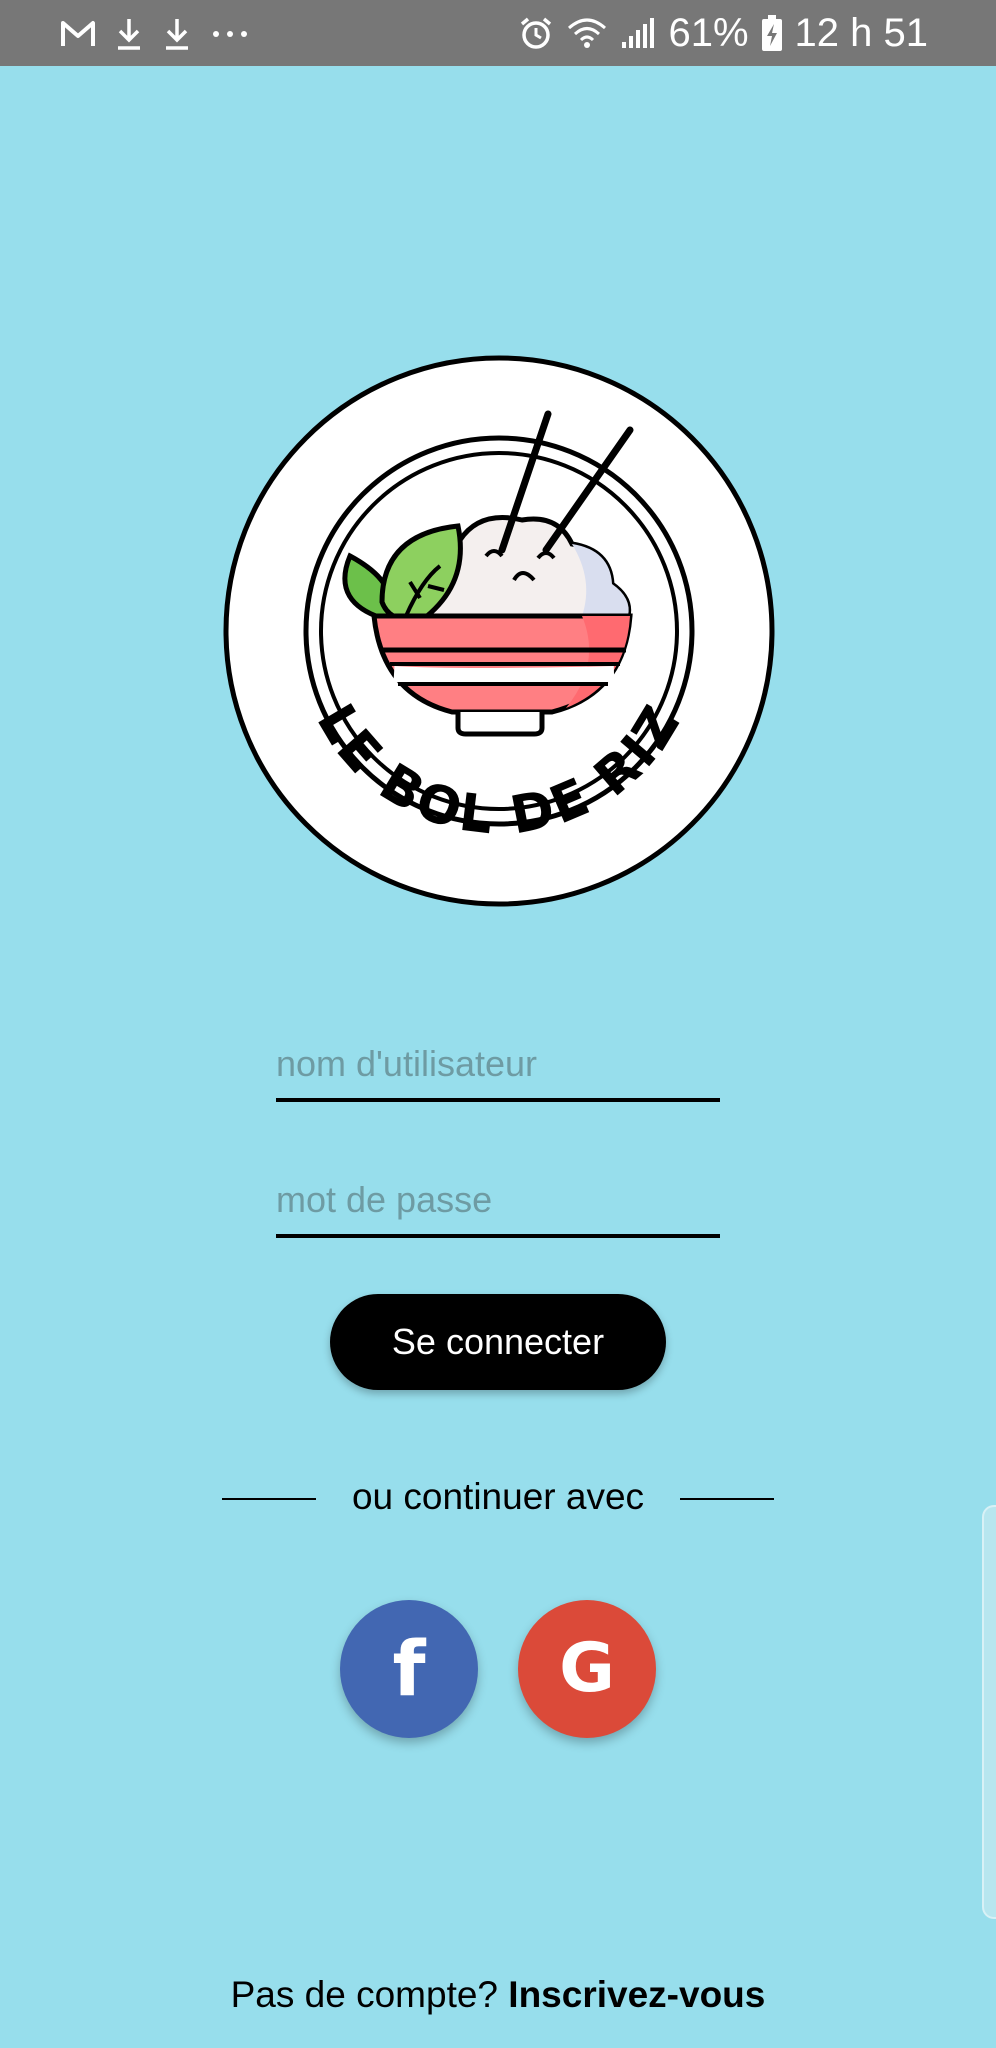 This screenshot has width=996, height=2048. What do you see at coordinates (989, 1712) in the screenshot?
I see `edge-panel-handle` at bounding box center [989, 1712].